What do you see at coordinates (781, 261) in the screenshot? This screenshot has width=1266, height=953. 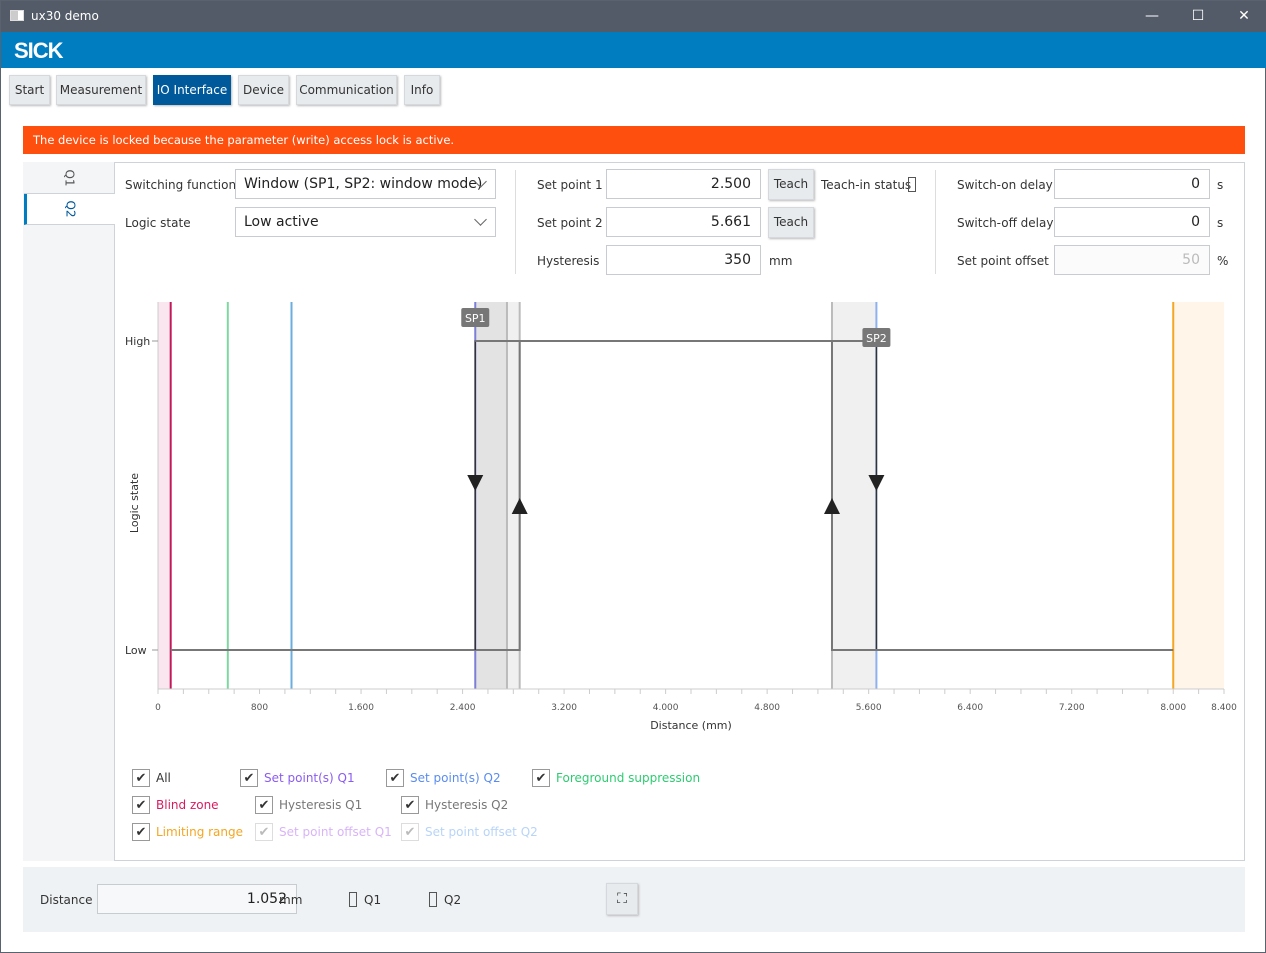 I see `hysteresis-unit: mm` at bounding box center [781, 261].